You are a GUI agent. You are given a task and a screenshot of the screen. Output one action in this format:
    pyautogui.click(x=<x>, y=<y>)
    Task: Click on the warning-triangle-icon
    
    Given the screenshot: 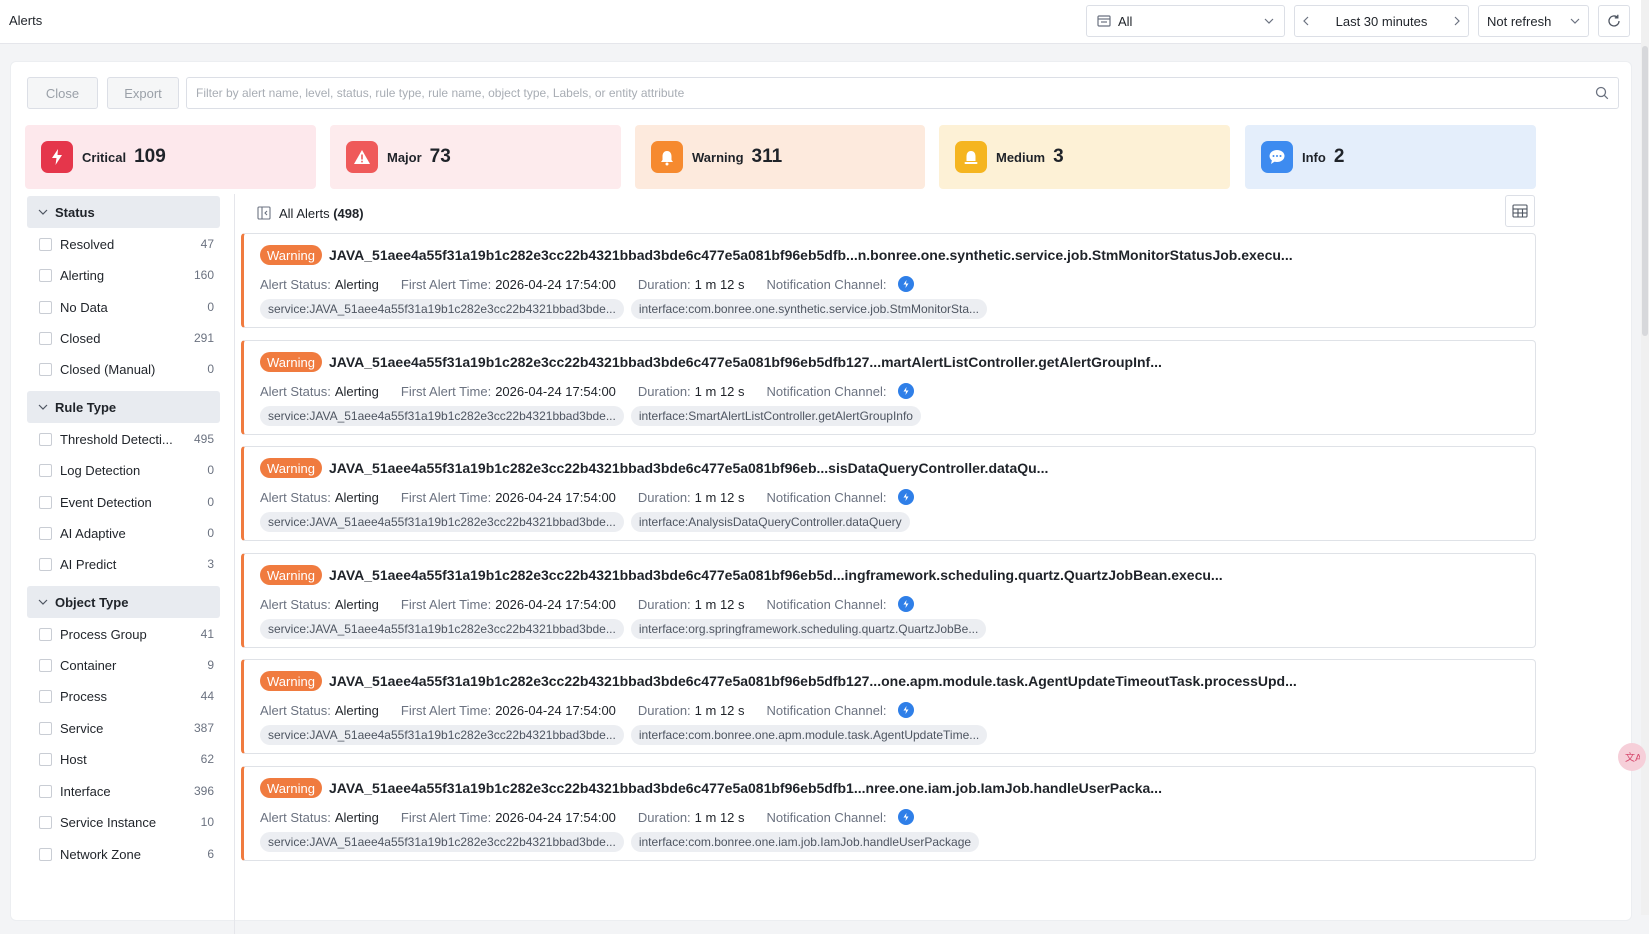 What is the action you would take?
    pyautogui.click(x=362, y=157)
    